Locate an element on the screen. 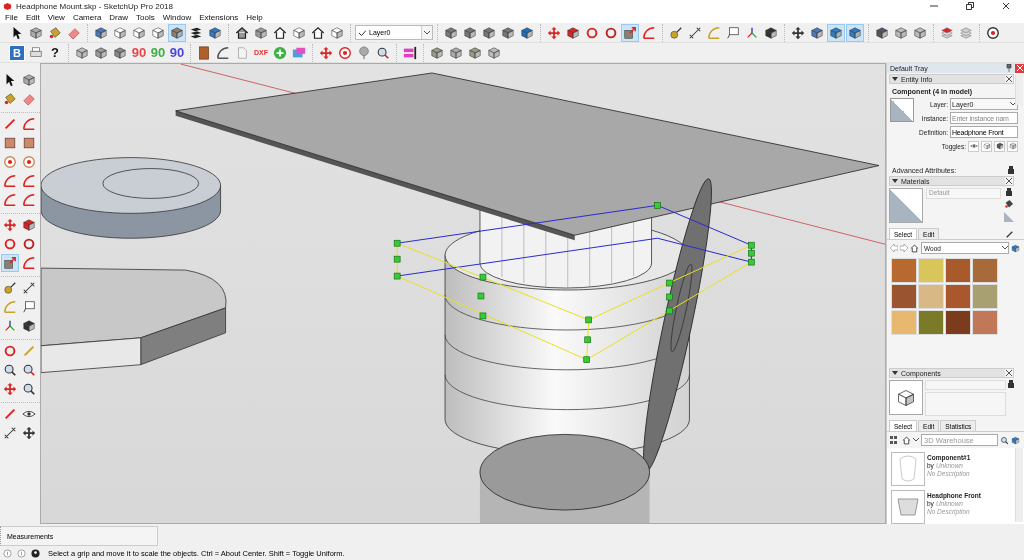 The image size is (1024, 560). menu-item: Camera is located at coordinates (88, 17).